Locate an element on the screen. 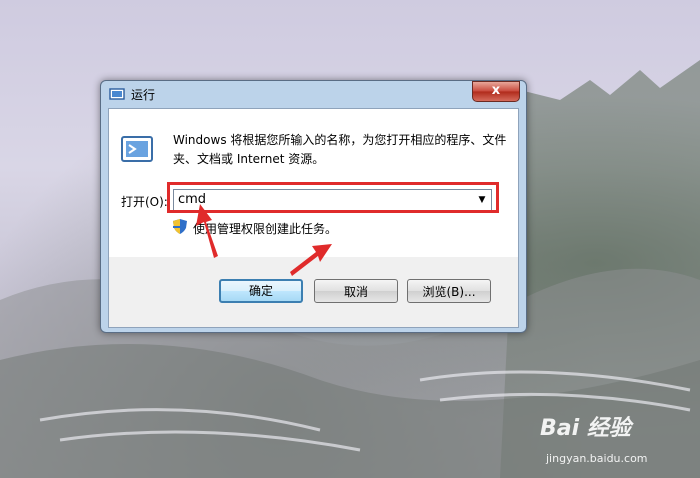  cancel-button: 取消 is located at coordinates (356, 291).